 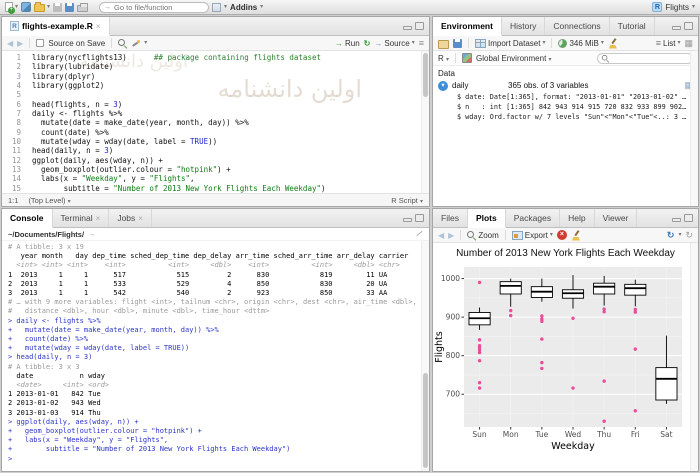 I want to click on expand-object-icon: ▾, so click(x=443, y=85).